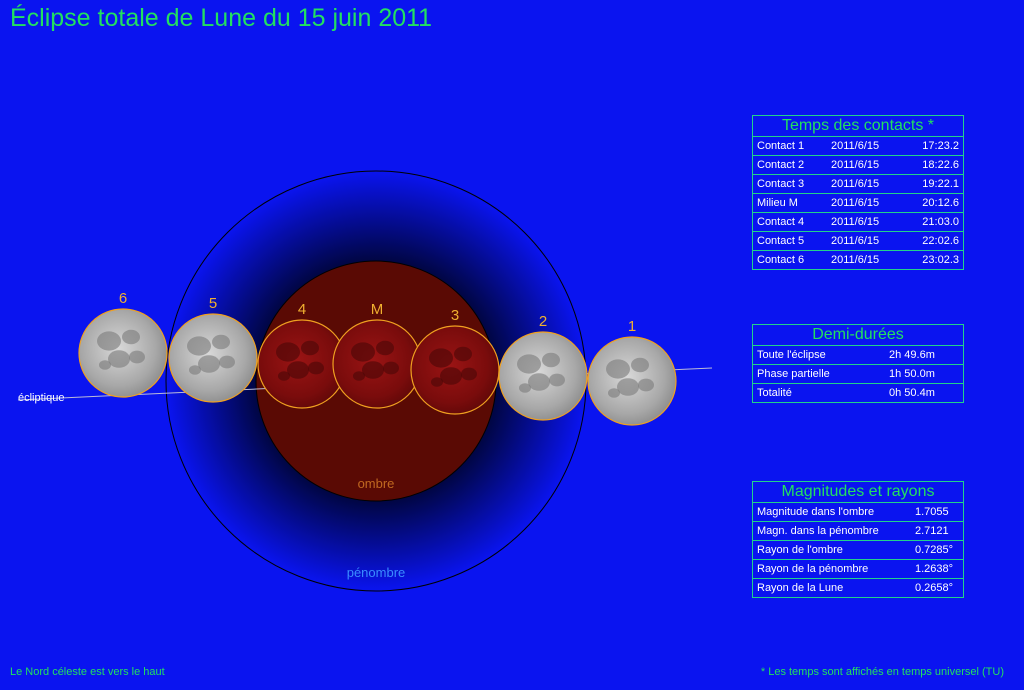 The width and height of the screenshot is (1024, 690). Describe the element at coordinates (791, 355) in the screenshot. I see `duration-name: Toute l'éclipse` at that location.